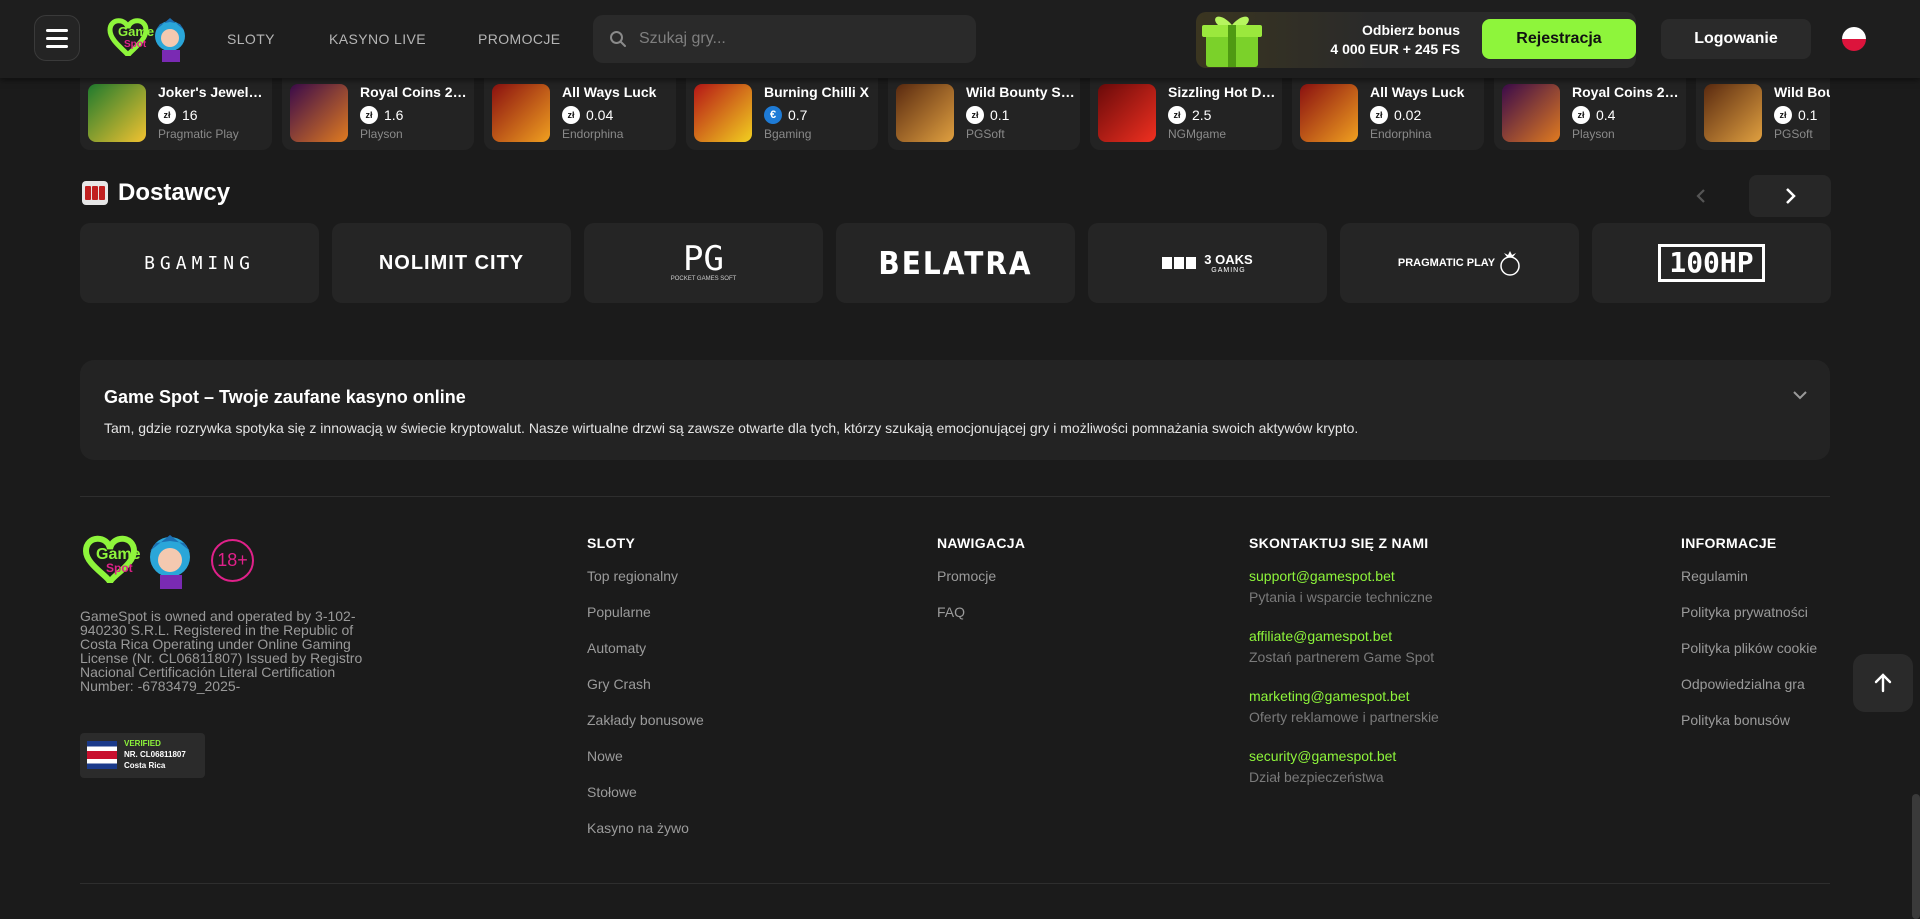  What do you see at coordinates (645, 763) in the screenshot?
I see `footer-link-new: Nowe` at bounding box center [645, 763].